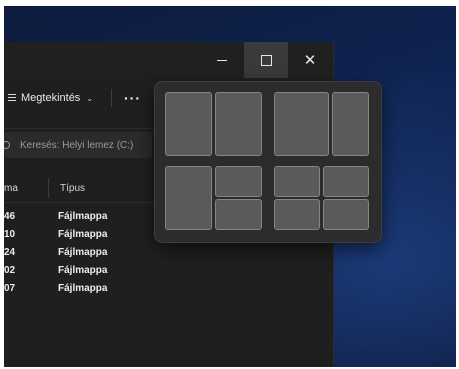 This screenshot has height=369, width=459. Describe the element at coordinates (72, 188) in the screenshot. I see `column-header-type: Típus` at that location.